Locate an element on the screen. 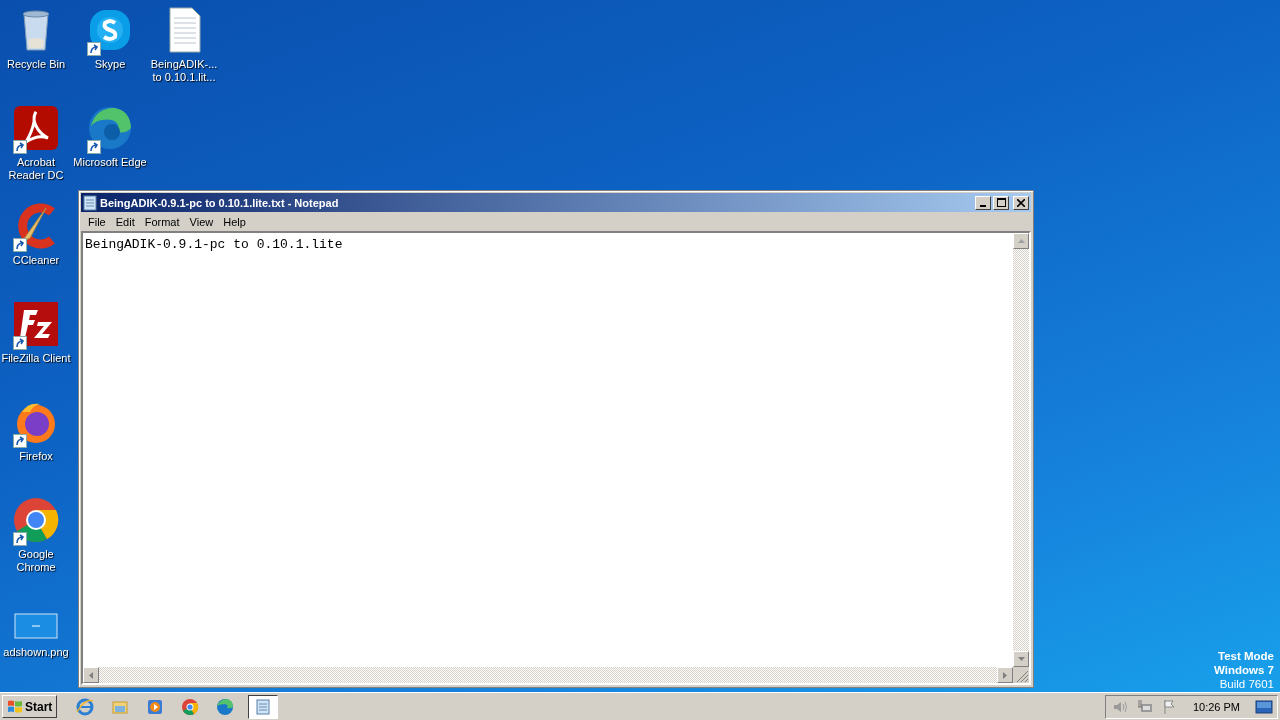 This screenshot has width=1280, height=720. menu-item: View is located at coordinates (201, 221).